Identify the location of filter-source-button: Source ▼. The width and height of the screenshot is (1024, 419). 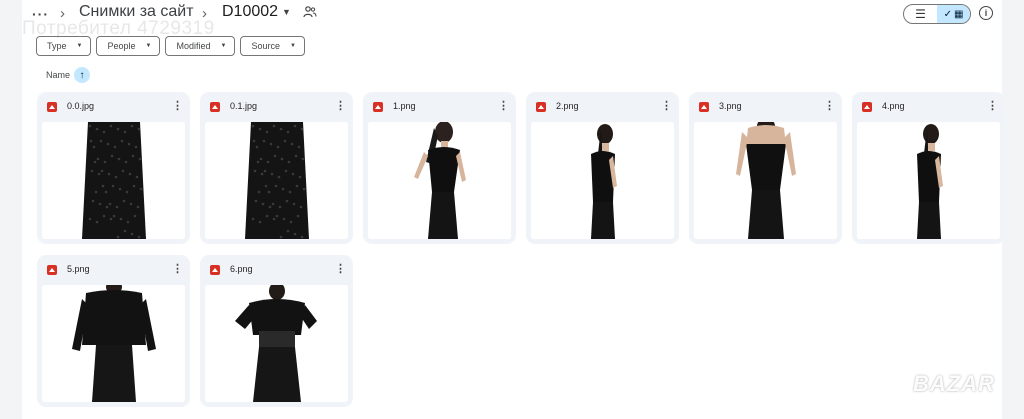
(272, 46).